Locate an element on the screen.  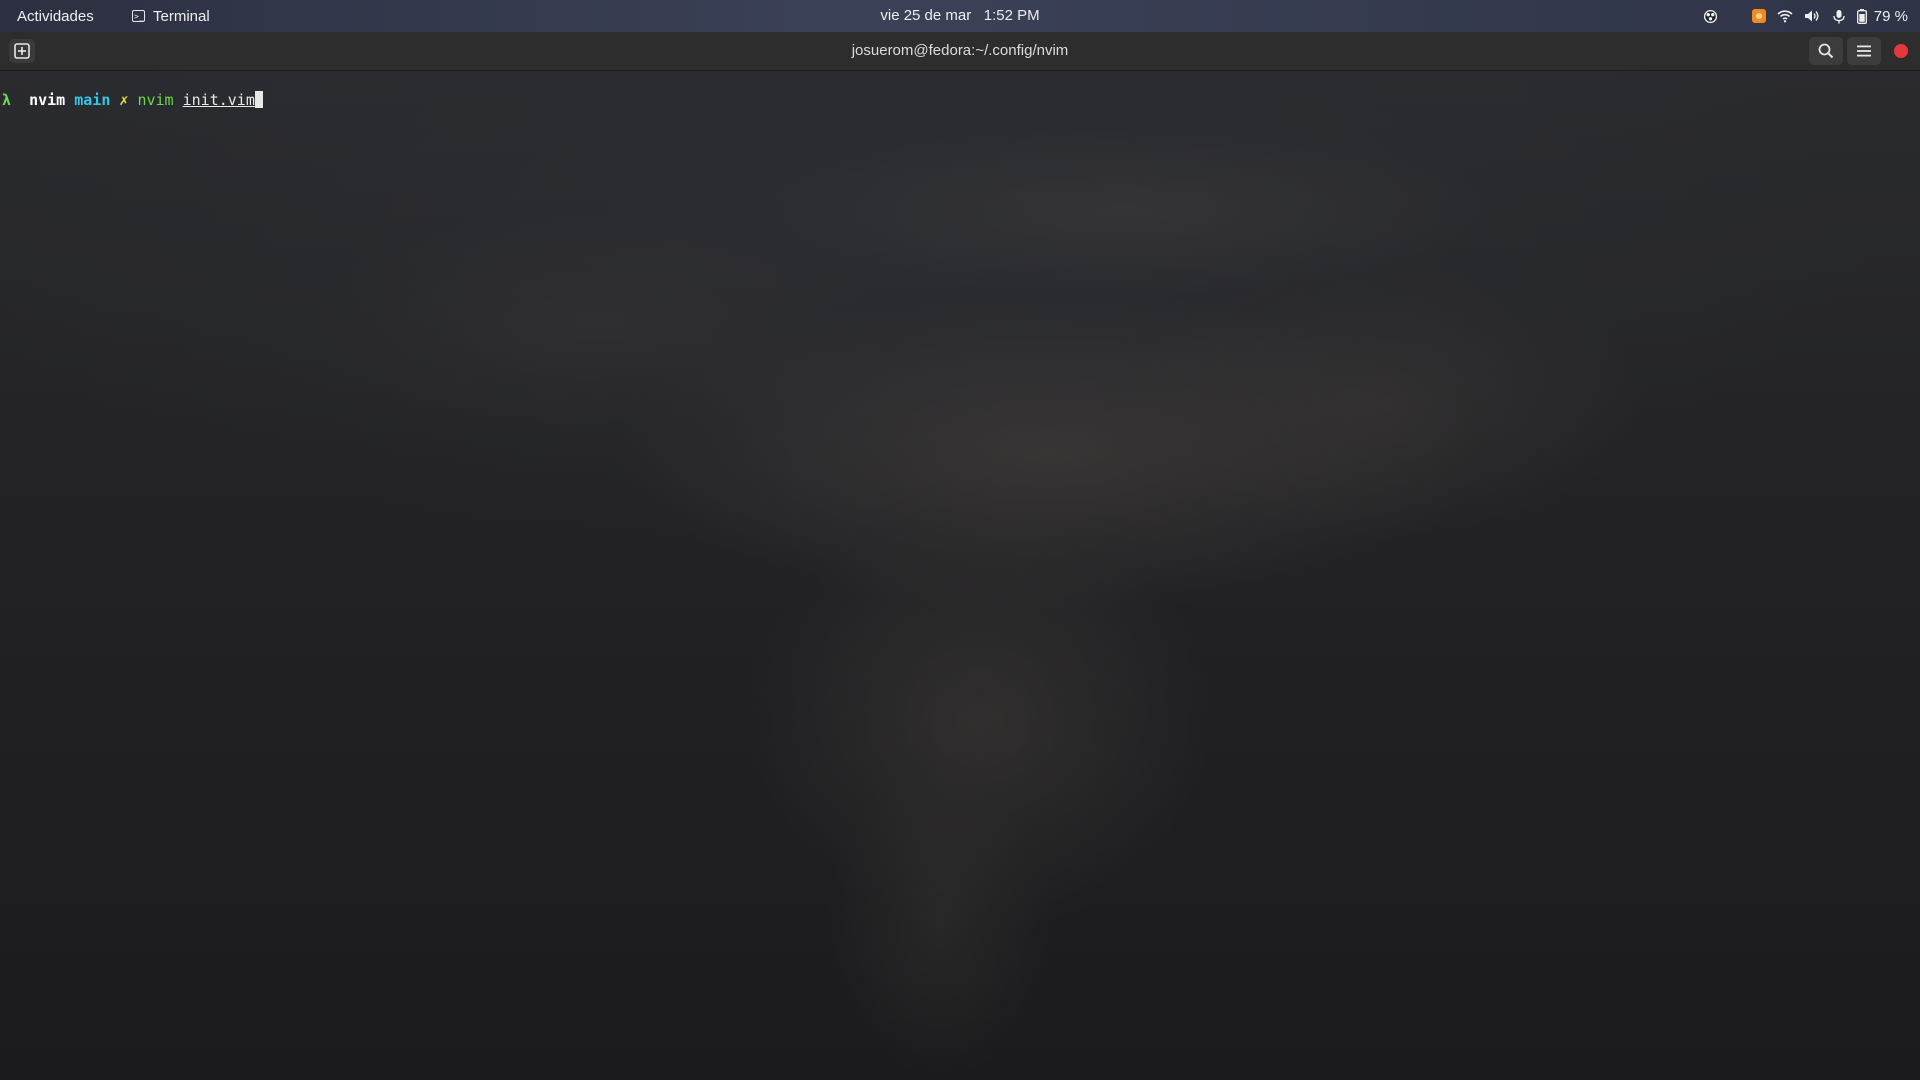
battery-icon is located at coordinates (1862, 16).